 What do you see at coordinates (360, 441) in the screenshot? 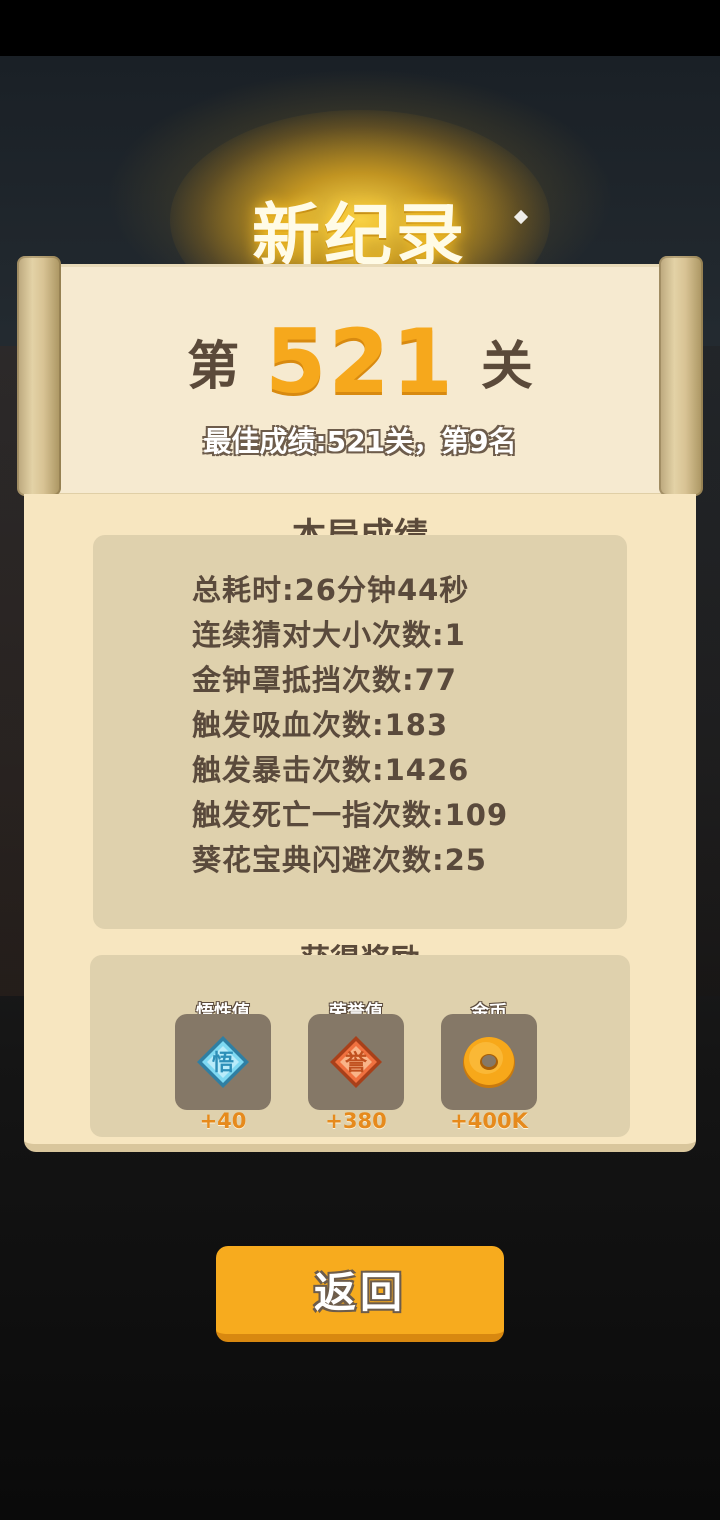
I see `best-score: 最佳成绩:521关，第9名` at bounding box center [360, 441].